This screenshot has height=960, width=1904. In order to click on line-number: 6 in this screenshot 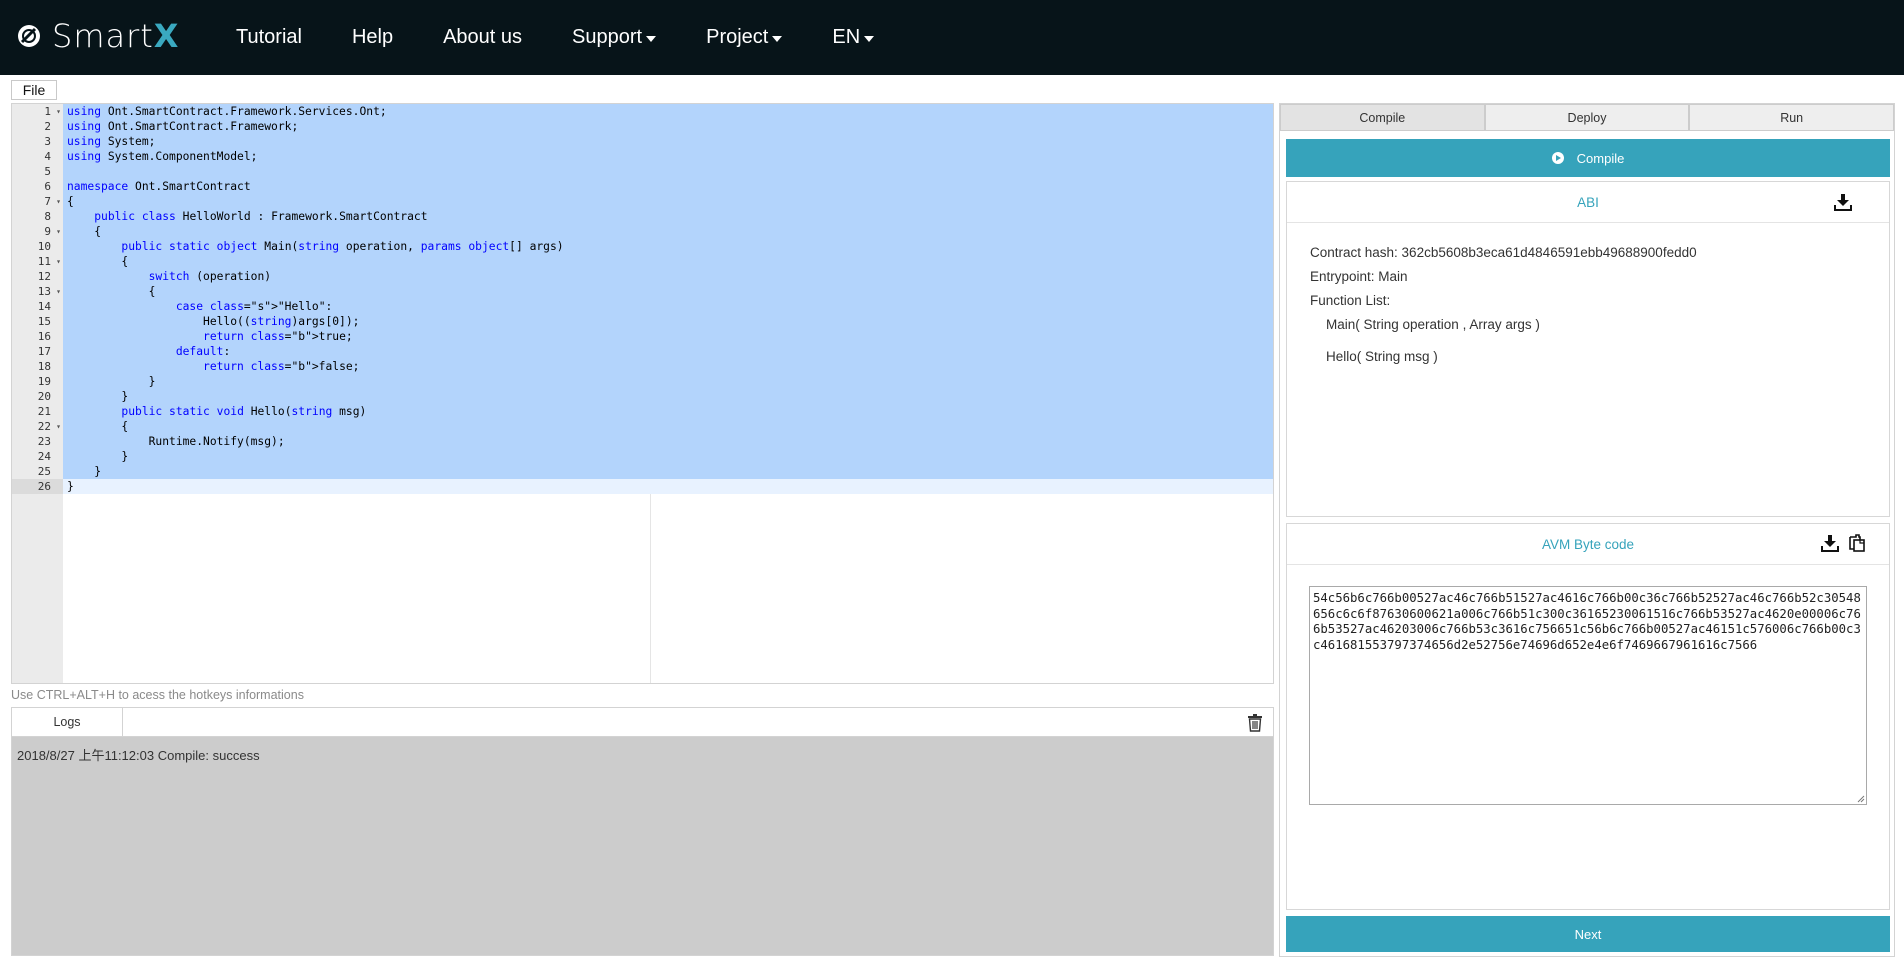, I will do `click(47, 186)`.